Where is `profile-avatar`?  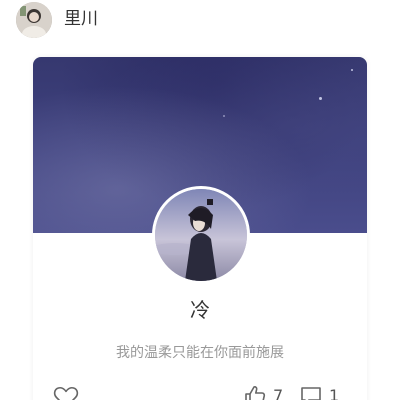 profile-avatar is located at coordinates (201, 235).